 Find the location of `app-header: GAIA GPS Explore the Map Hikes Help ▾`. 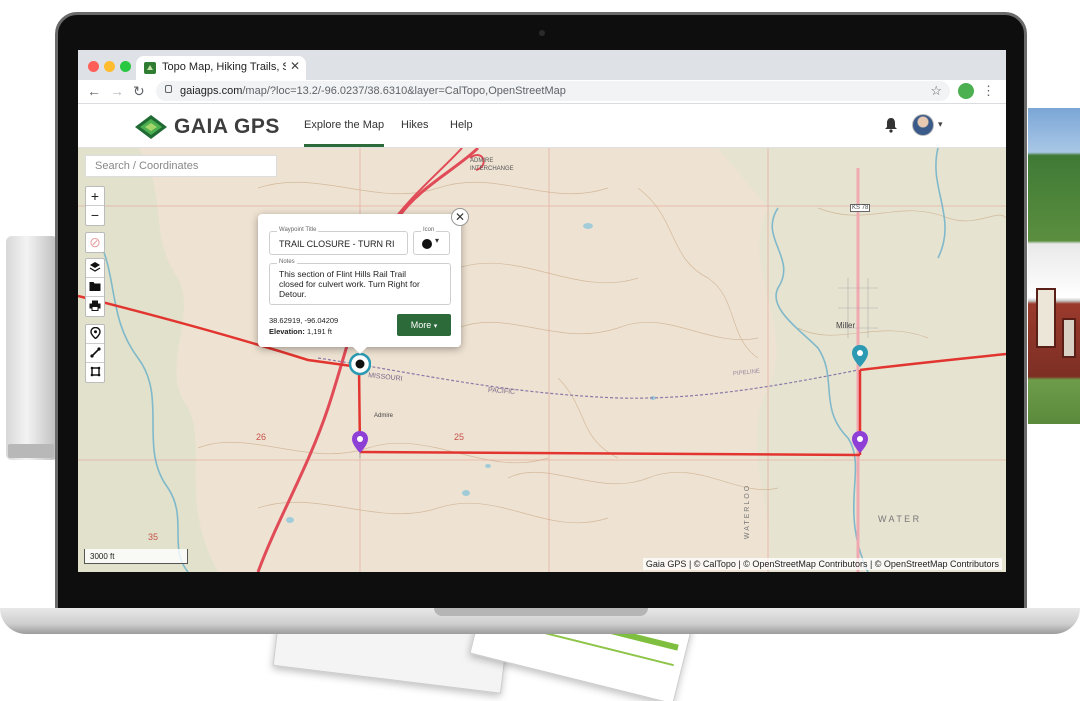

app-header: GAIA GPS Explore the Map Hikes Help ▾ is located at coordinates (542, 126).